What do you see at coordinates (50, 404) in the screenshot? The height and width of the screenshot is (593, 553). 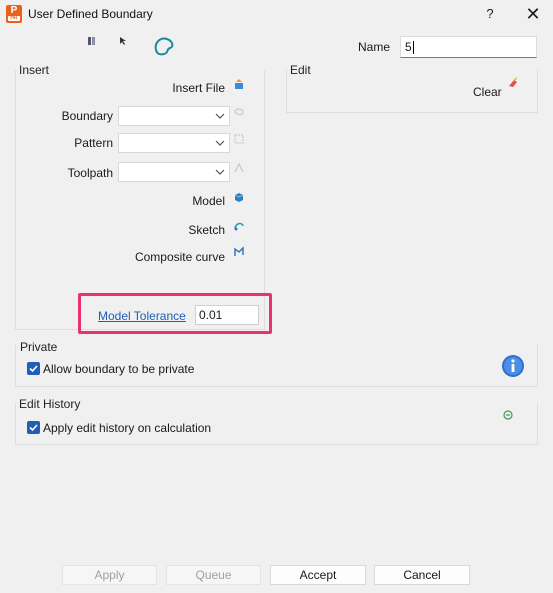 I see `edit-history-group-label: Edit History` at bounding box center [50, 404].